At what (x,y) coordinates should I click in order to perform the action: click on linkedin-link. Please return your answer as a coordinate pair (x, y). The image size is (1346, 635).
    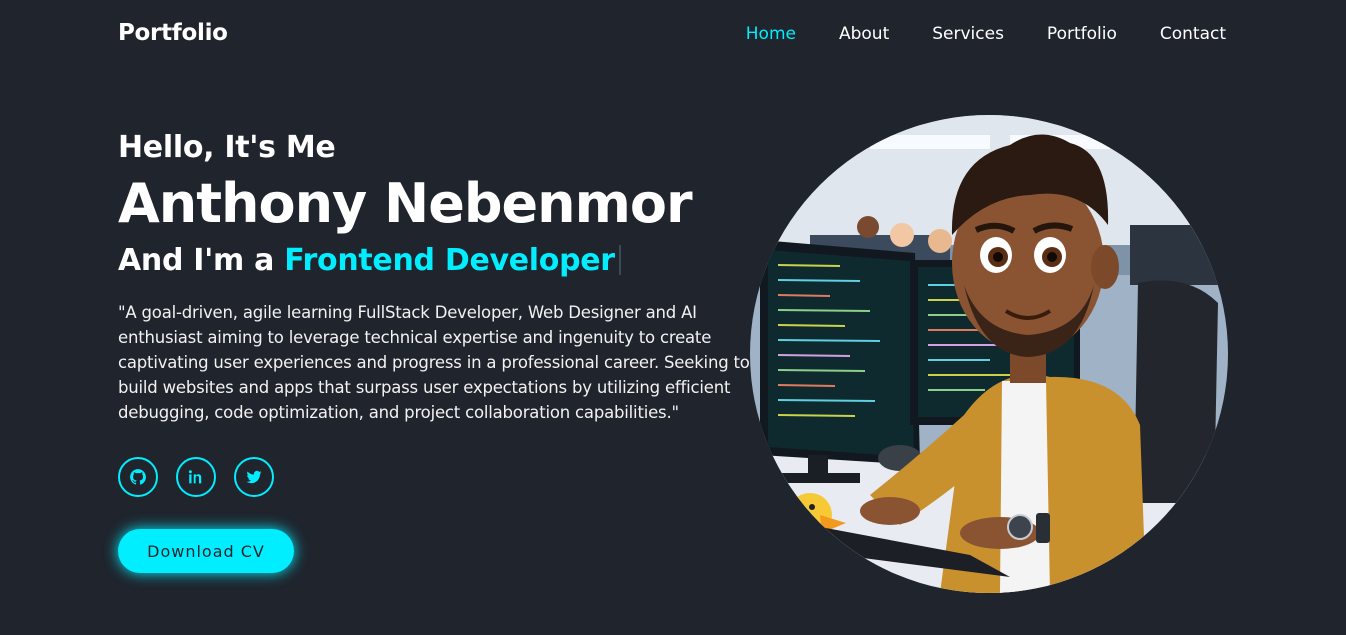
    Looking at the image, I should click on (196, 477).